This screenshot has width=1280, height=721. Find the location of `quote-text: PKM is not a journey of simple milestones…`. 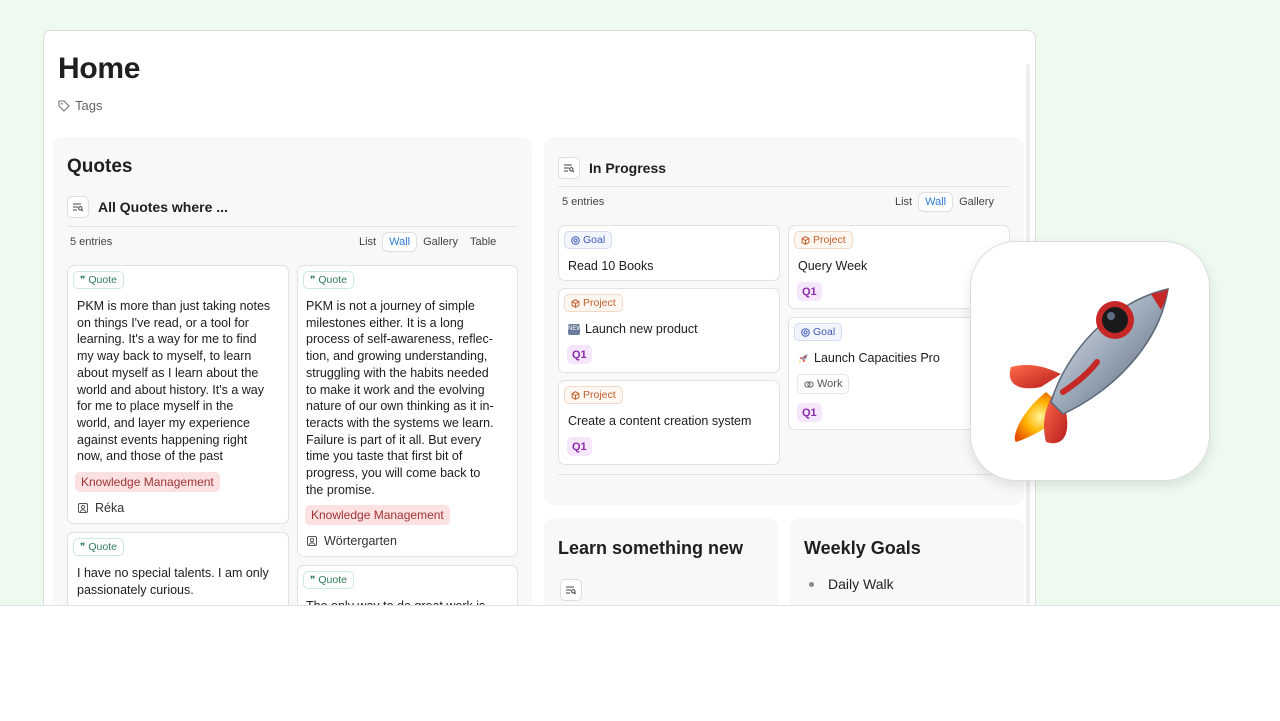

quote-text: PKM is not a journey of simple milestones… is located at coordinates (400, 398).